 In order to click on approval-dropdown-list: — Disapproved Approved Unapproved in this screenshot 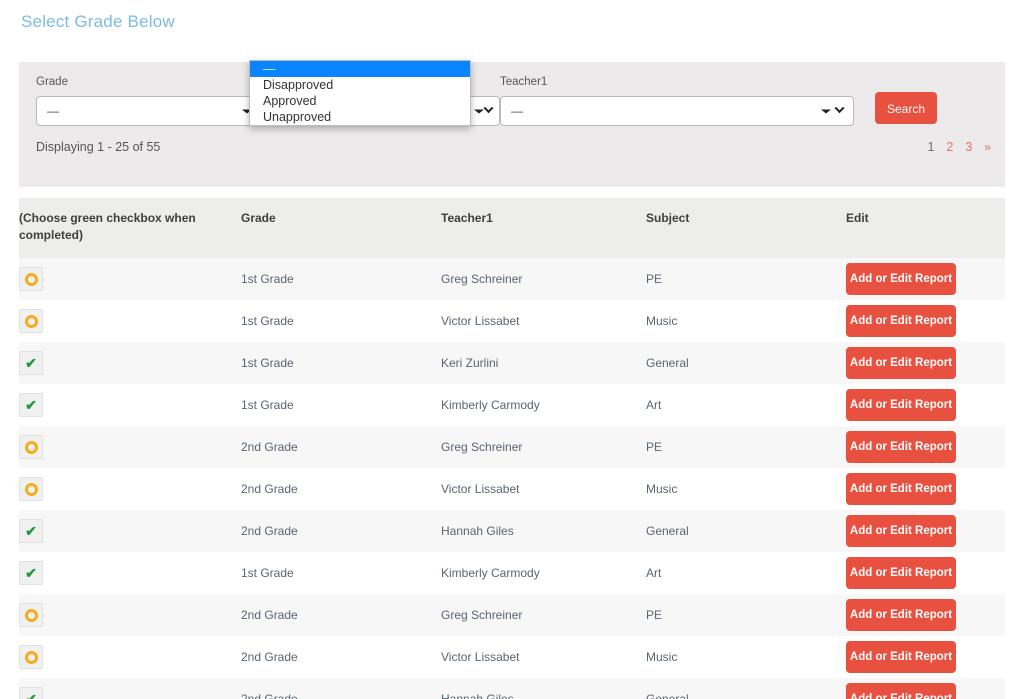, I will do `click(360, 93)`.